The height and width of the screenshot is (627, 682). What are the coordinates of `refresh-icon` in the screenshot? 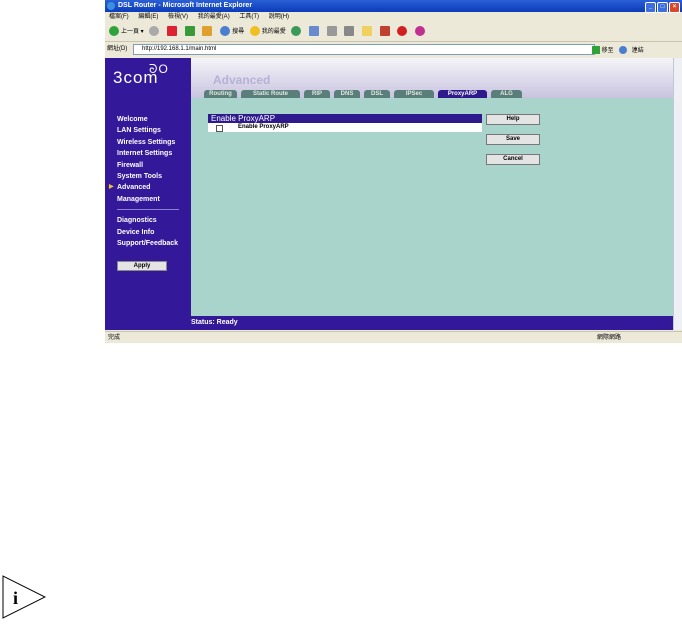 It's located at (189, 31).